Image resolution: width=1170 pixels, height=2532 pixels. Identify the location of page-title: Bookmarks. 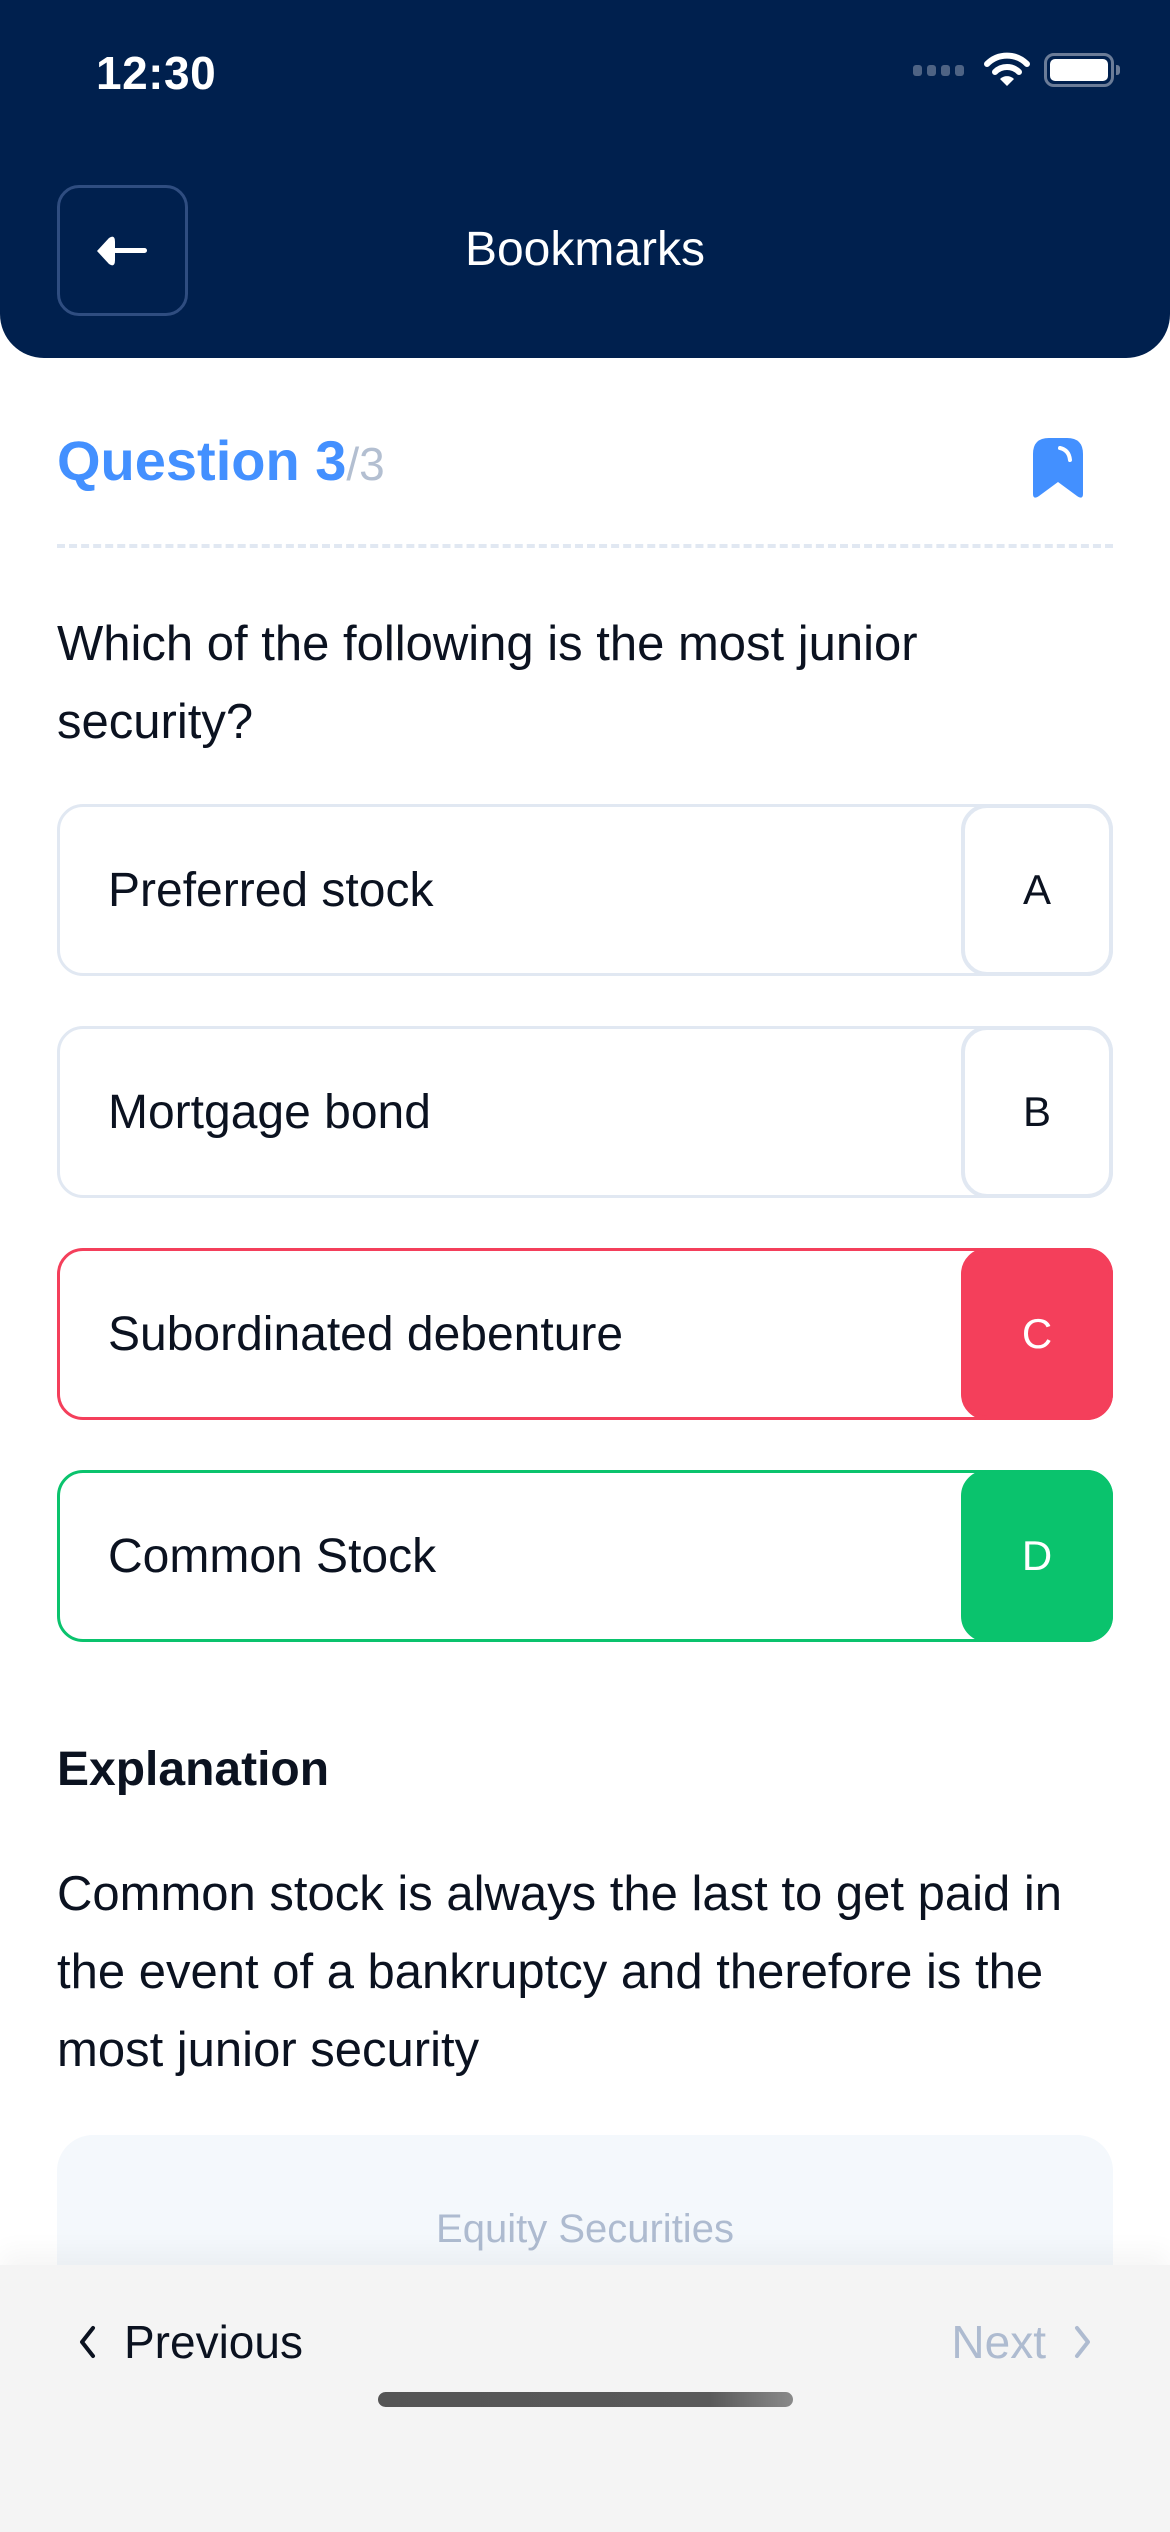
(585, 249).